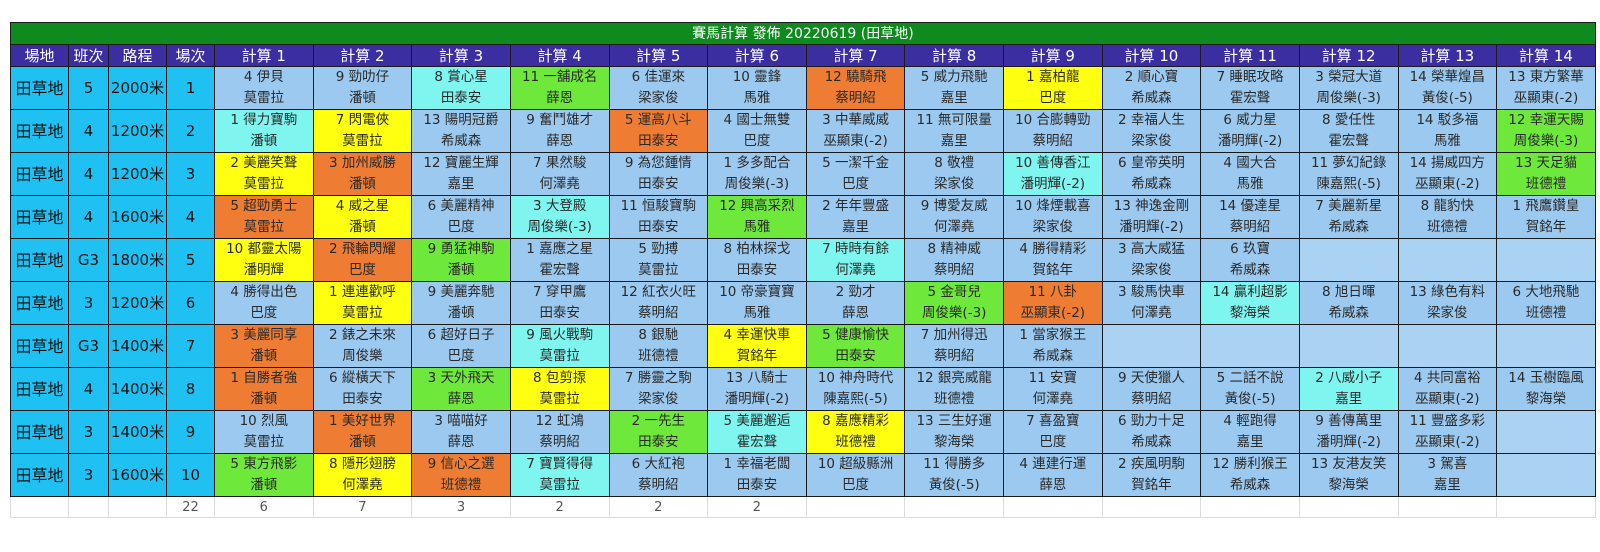 The width and height of the screenshot is (1600, 552). What do you see at coordinates (1546, 206) in the screenshot?
I see `horse-name: 1 飛鷹鑽皇` at bounding box center [1546, 206].